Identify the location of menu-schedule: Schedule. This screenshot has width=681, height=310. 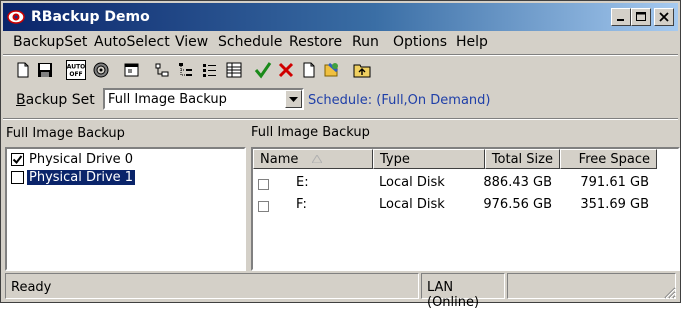
(250, 42).